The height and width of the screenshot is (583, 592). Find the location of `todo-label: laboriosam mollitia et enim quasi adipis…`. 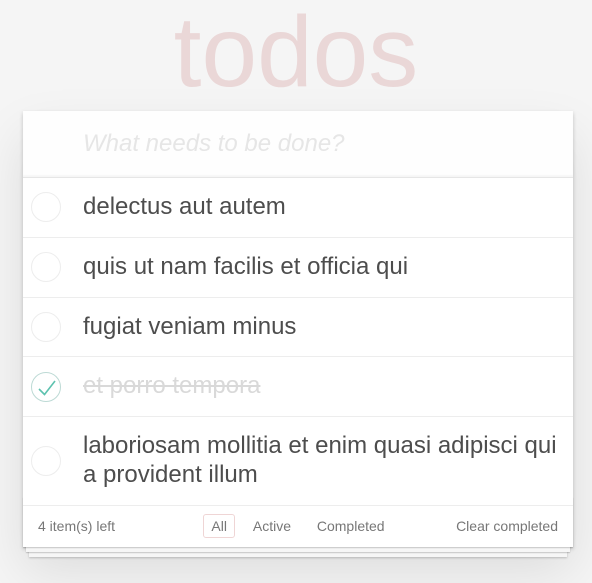

todo-label: laboriosam mollitia et enim quasi adipis… is located at coordinates (298, 461).